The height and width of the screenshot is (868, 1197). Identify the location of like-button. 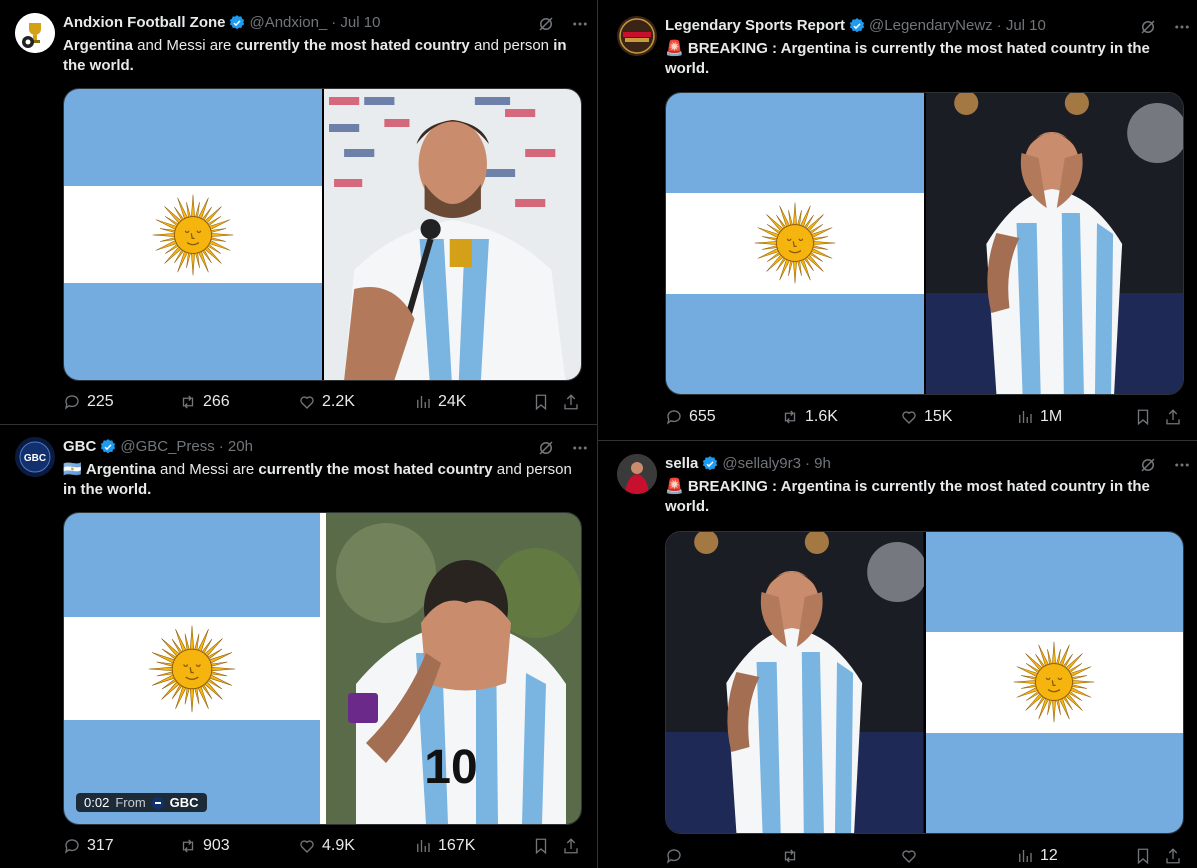
(912, 856).